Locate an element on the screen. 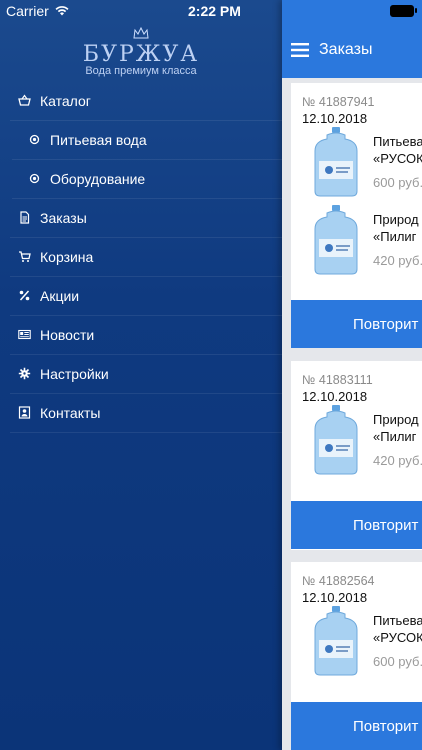 This screenshot has height=750, width=422. cart-icon is located at coordinates (25, 256).